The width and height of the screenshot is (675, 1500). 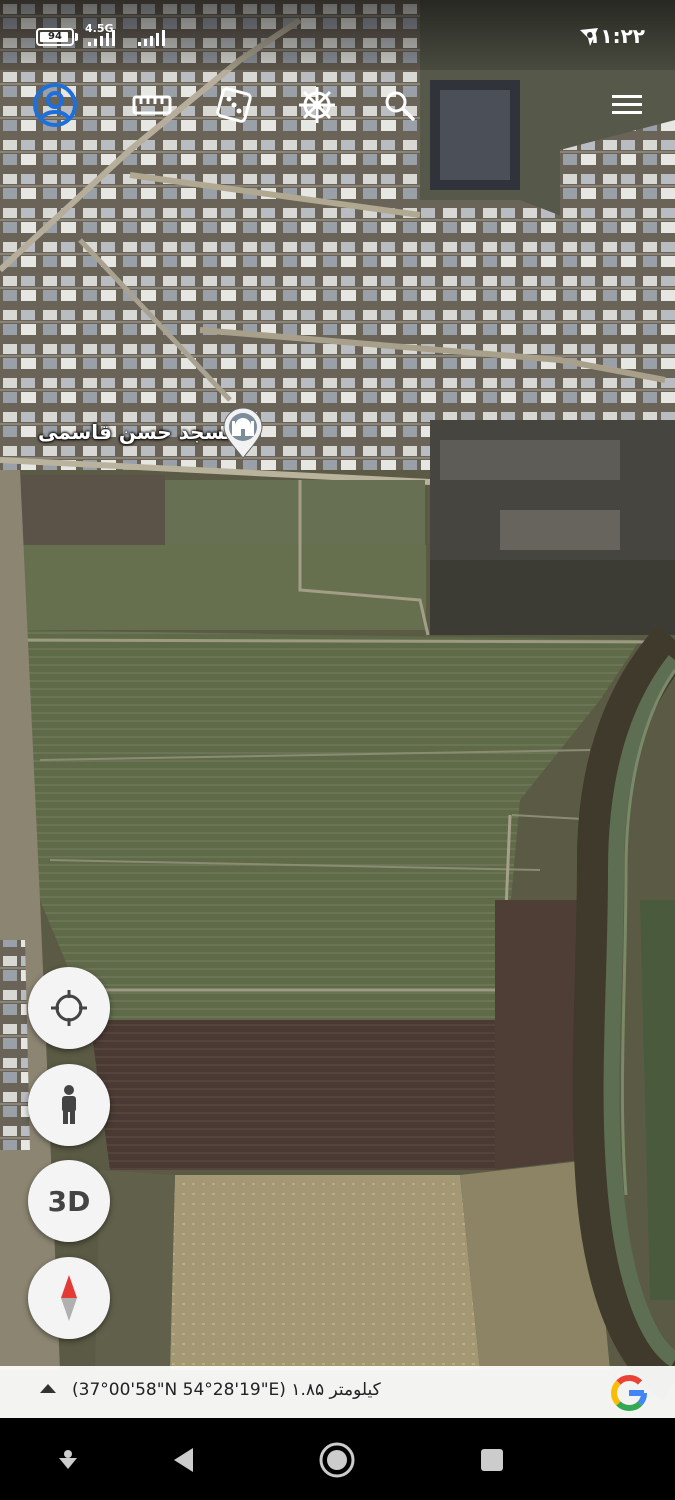 I want to click on measure-button, so click(x=152, y=105).